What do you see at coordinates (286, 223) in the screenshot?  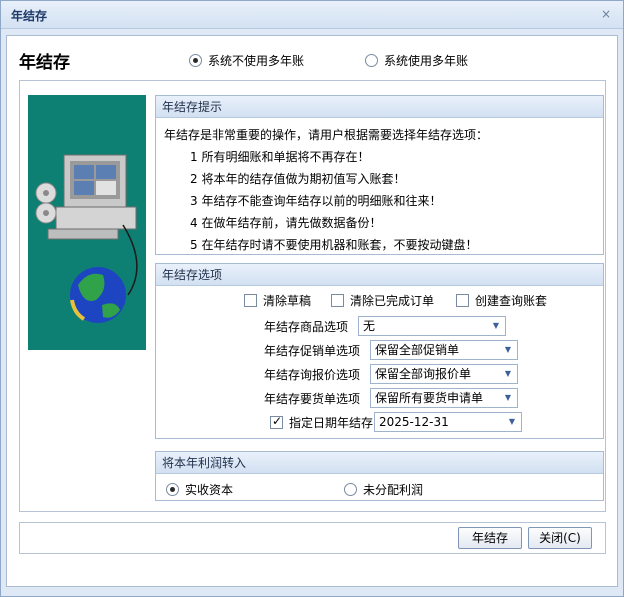 I see `tip-item: 4 在做年结存前，请先做数据备份！` at bounding box center [286, 223].